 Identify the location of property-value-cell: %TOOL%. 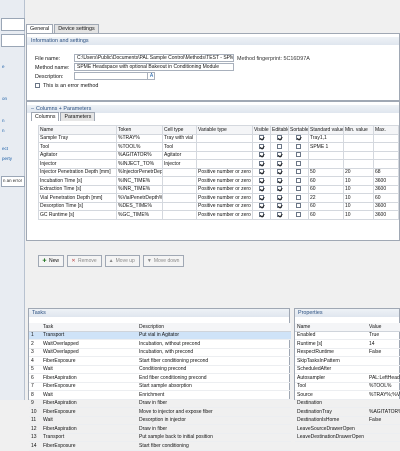
(383, 386).